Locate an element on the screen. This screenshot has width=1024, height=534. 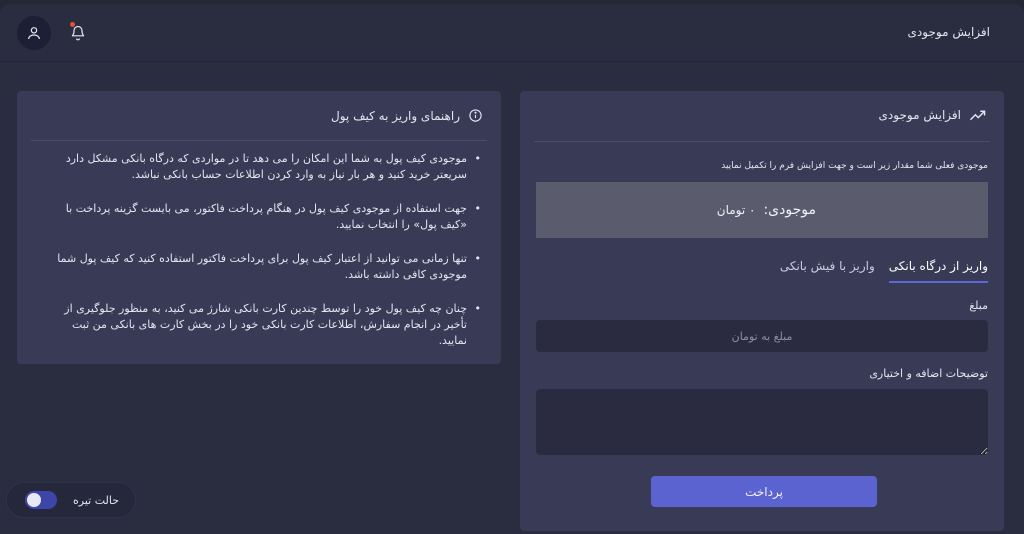
tab-bank-receipt: واریز با فیش بانکی is located at coordinates (827, 271).